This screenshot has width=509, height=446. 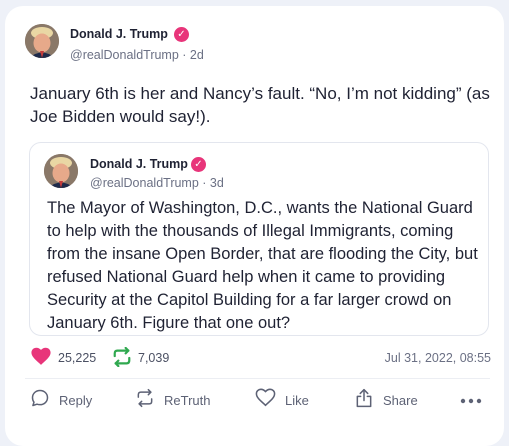 What do you see at coordinates (282, 400) in the screenshot?
I see `like-button: Like` at bounding box center [282, 400].